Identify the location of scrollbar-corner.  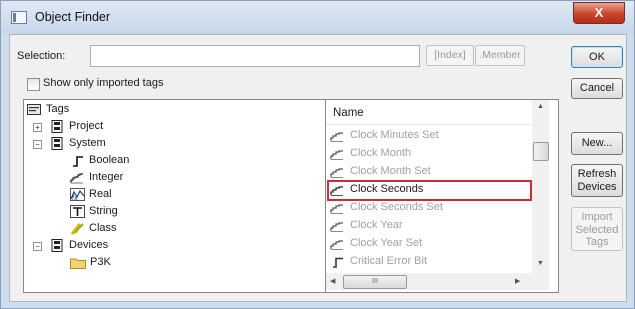
(540, 281).